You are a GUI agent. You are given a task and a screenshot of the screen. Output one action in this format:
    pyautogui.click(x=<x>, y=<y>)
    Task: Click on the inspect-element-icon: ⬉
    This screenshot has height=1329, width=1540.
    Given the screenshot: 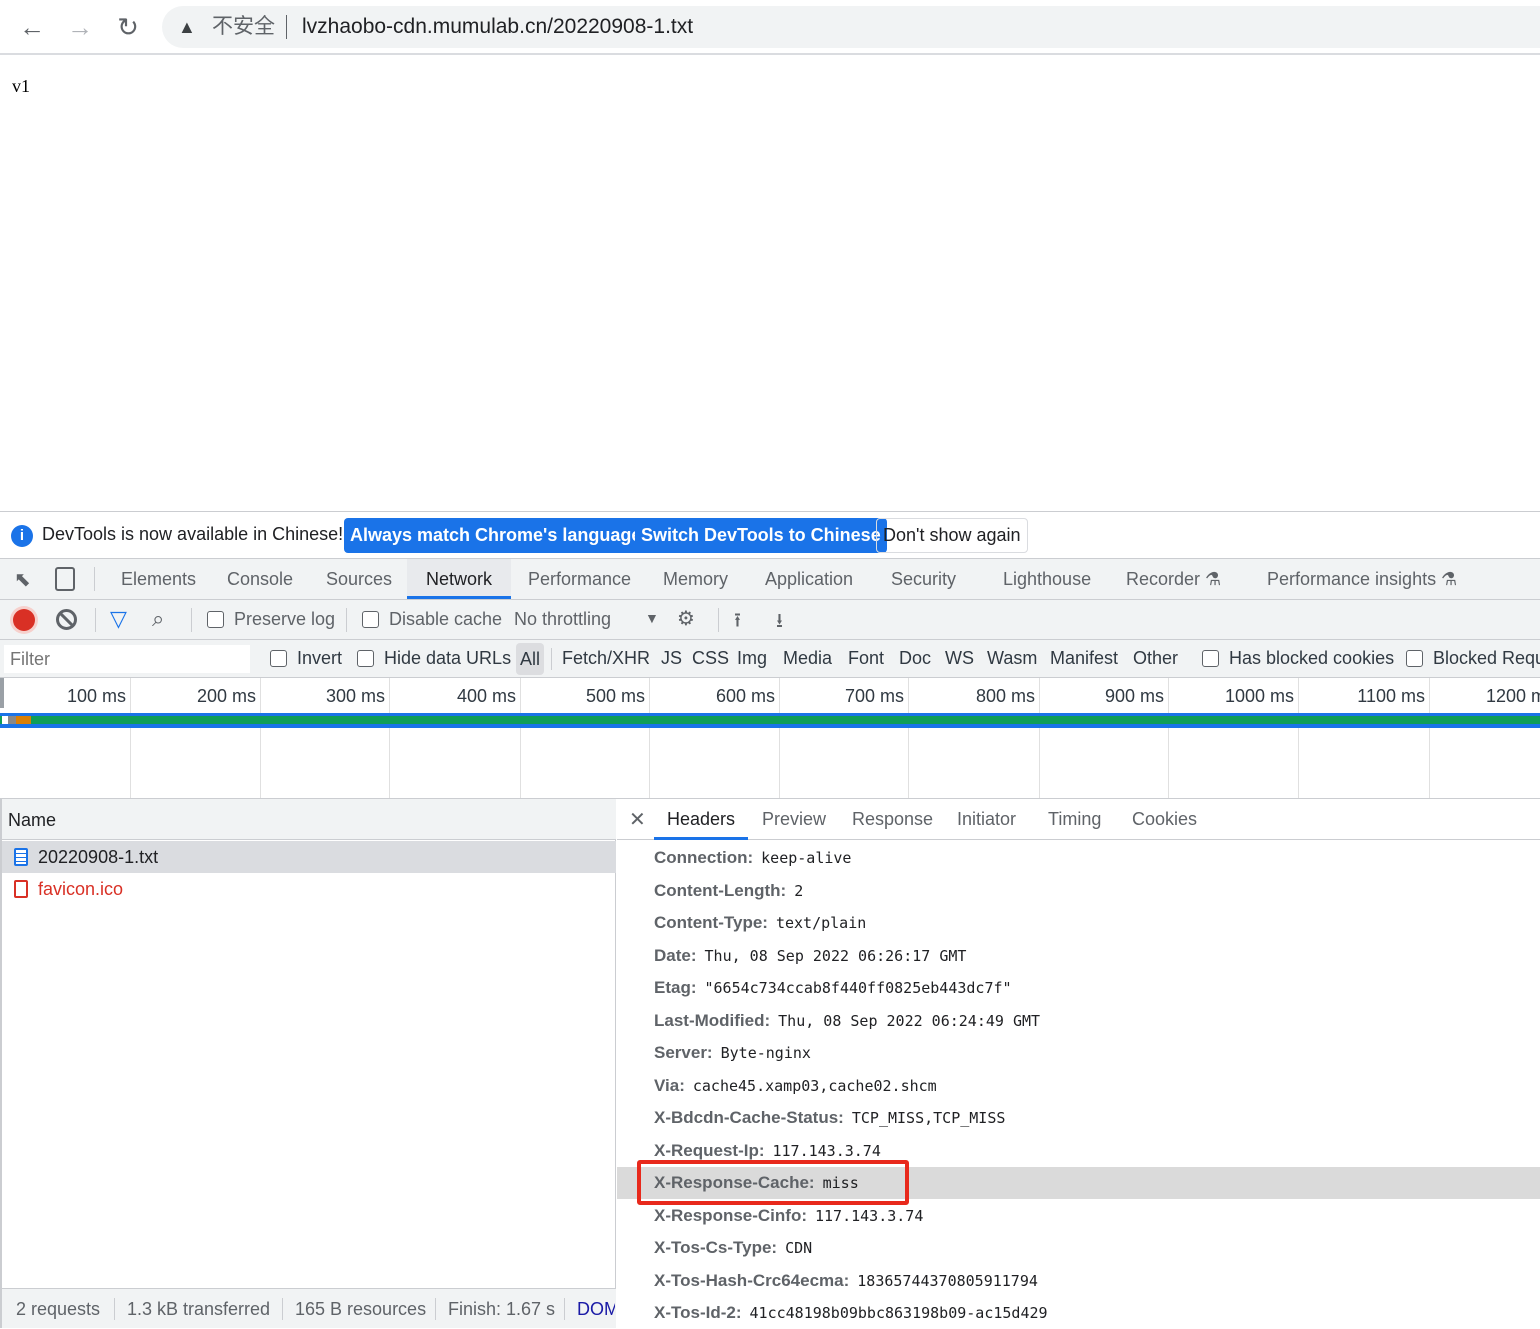 What is the action you would take?
    pyautogui.click(x=22, y=579)
    